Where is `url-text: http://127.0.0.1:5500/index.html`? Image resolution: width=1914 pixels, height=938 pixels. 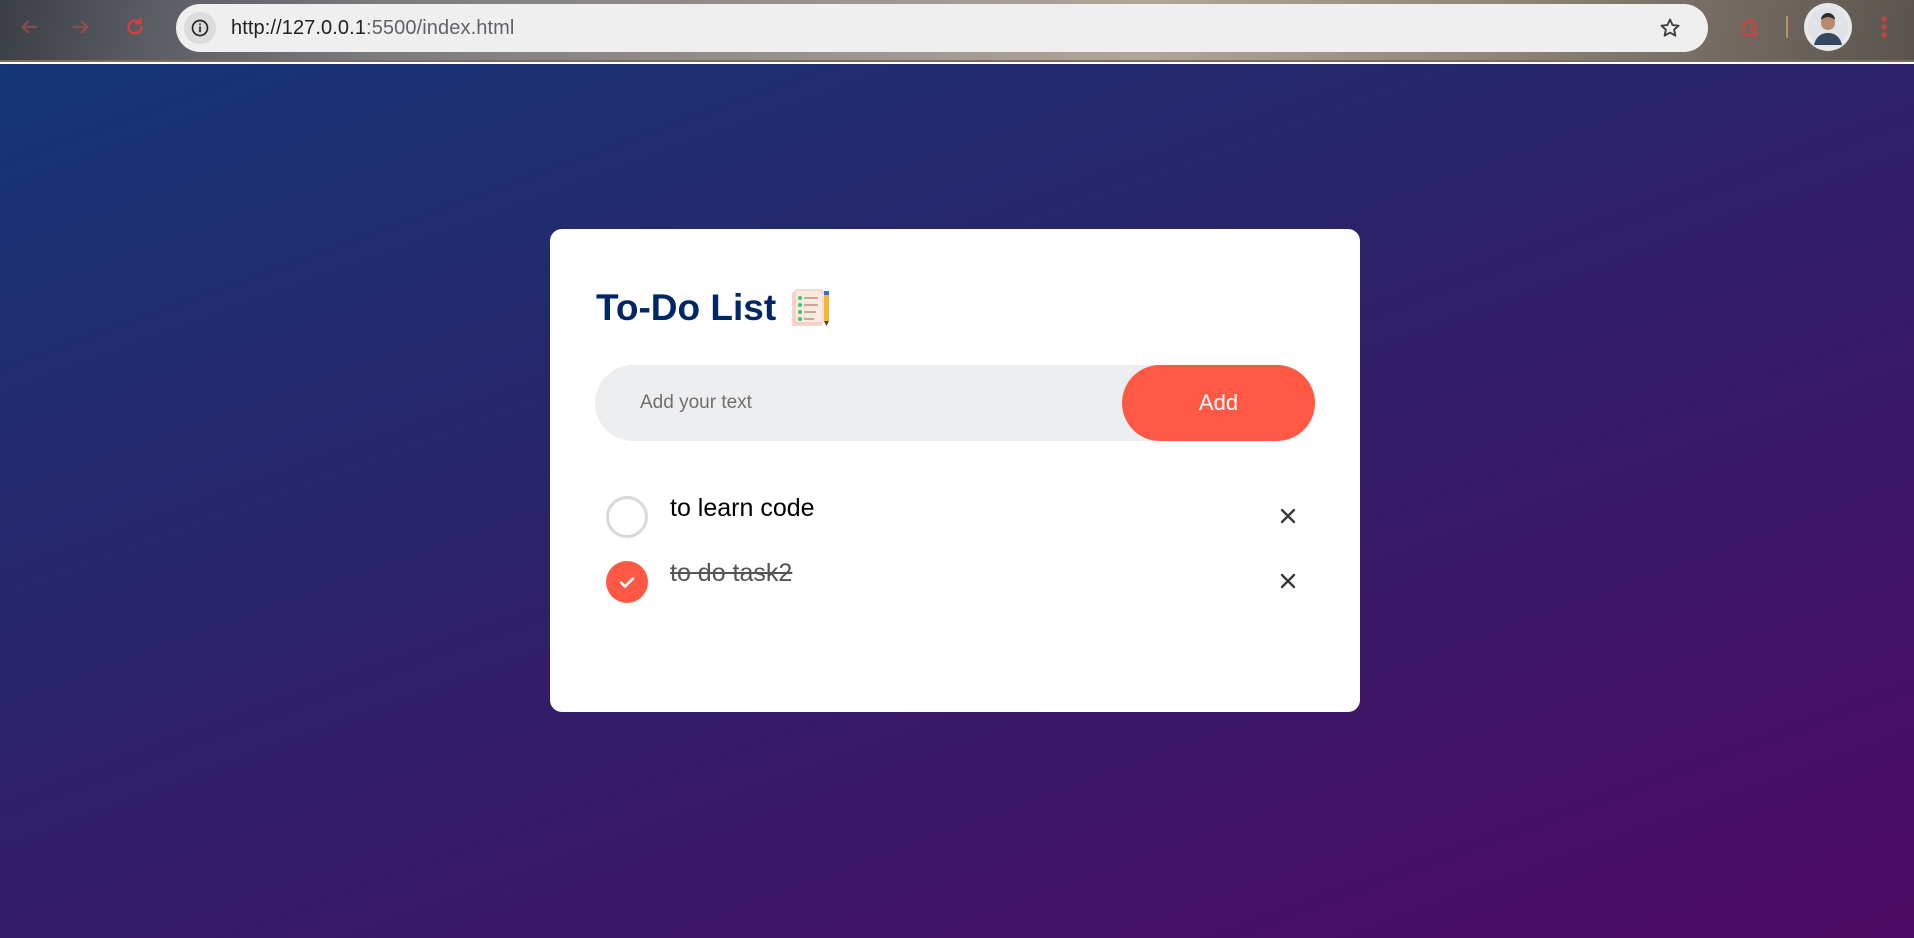
url-text: http://127.0.0.1:5500/index.html is located at coordinates (372, 28).